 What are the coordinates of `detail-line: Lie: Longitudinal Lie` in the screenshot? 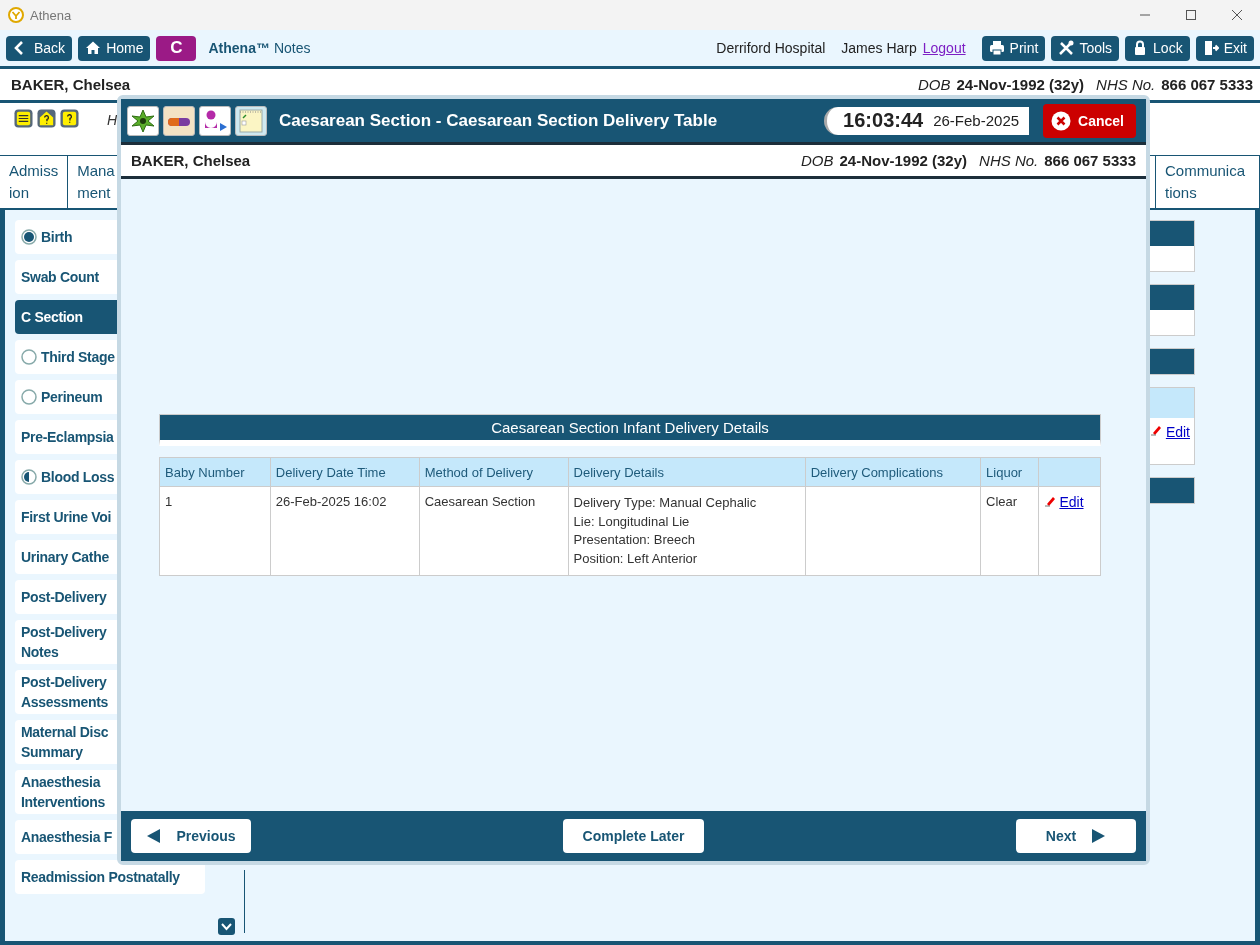 It's located at (632, 521).